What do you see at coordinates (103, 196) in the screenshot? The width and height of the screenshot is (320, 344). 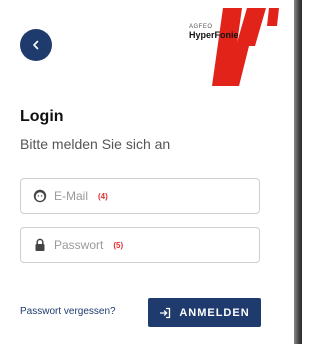 I see `email-marker: (4)` at bounding box center [103, 196].